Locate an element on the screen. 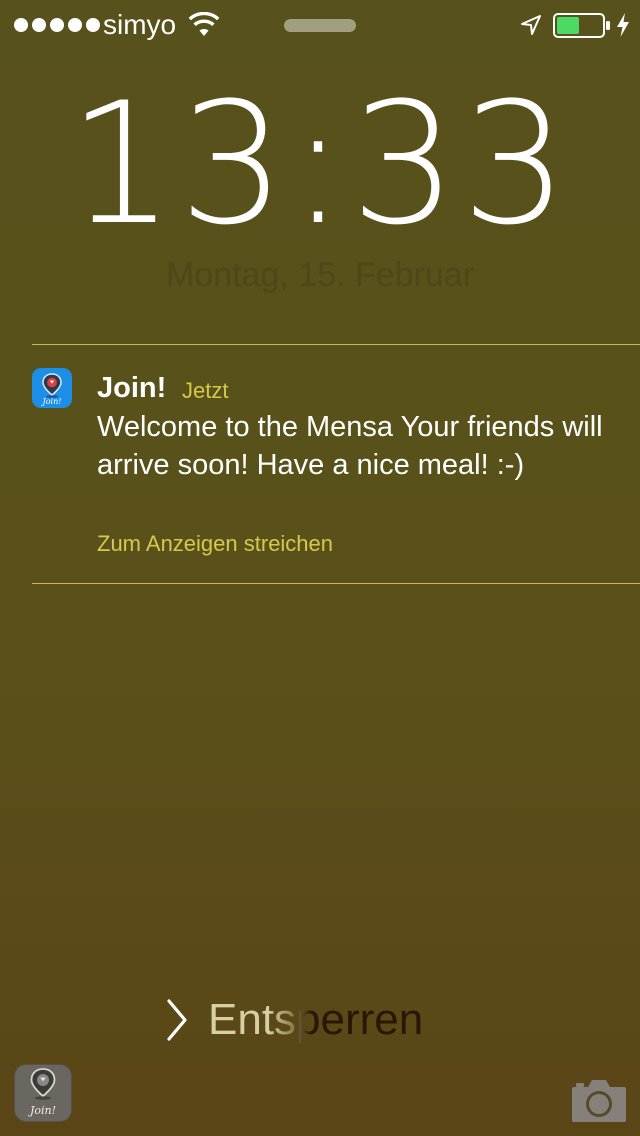 Image resolution: width=640 pixels, height=1136 pixels. wifi-icon is located at coordinates (204, 24).